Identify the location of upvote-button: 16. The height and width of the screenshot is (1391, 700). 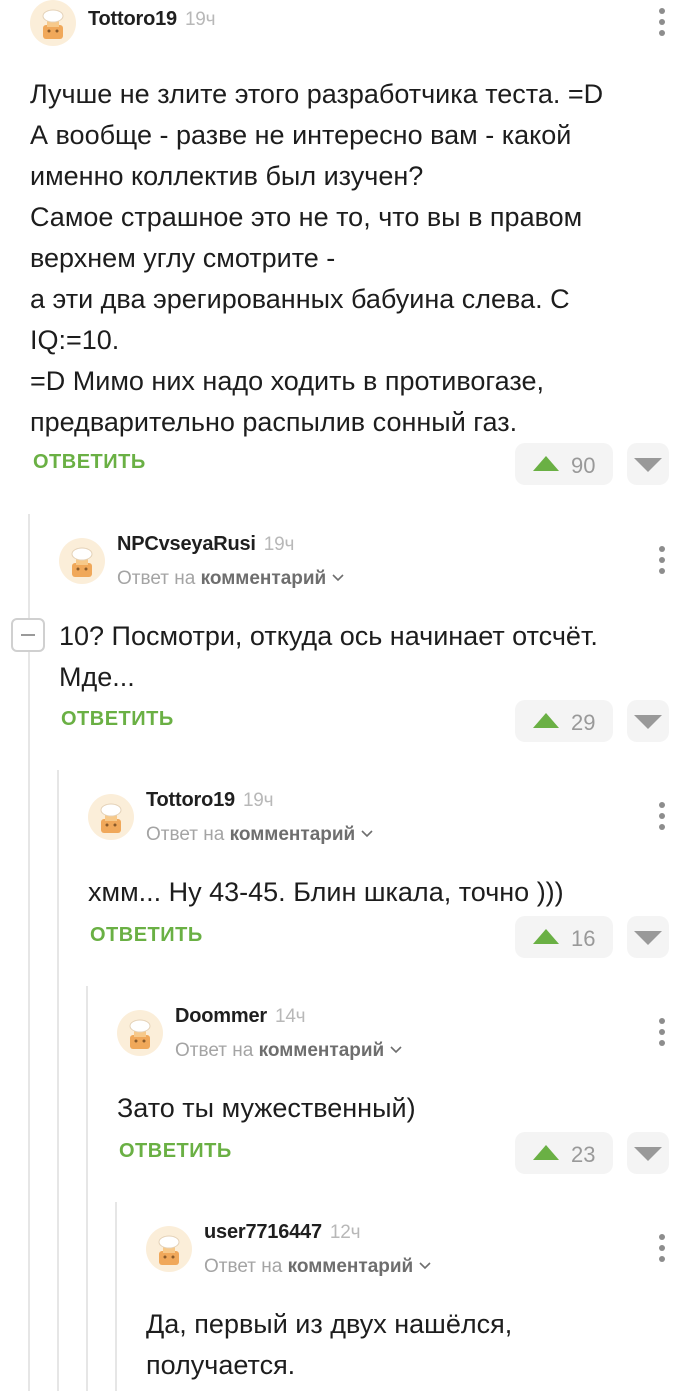
(564, 937).